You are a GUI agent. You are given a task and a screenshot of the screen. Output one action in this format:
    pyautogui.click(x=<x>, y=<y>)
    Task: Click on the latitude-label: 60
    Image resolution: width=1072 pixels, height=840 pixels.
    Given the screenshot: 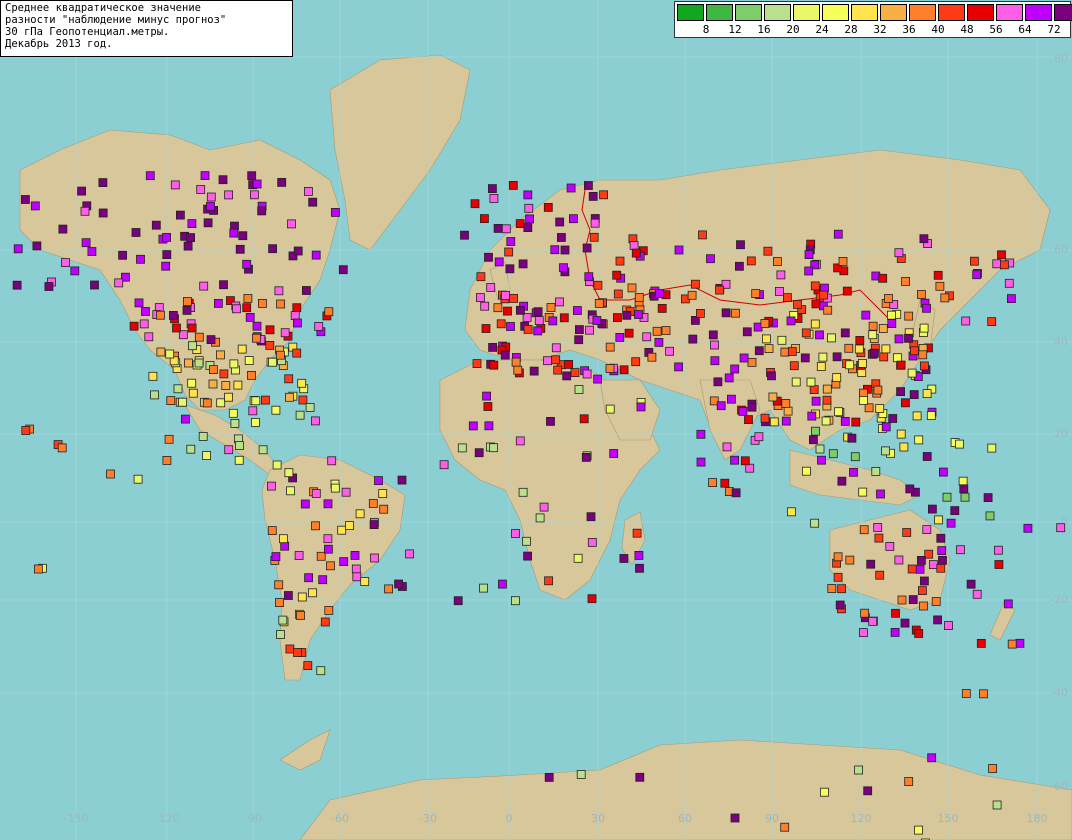 What is the action you would take?
    pyautogui.click(x=1061, y=249)
    